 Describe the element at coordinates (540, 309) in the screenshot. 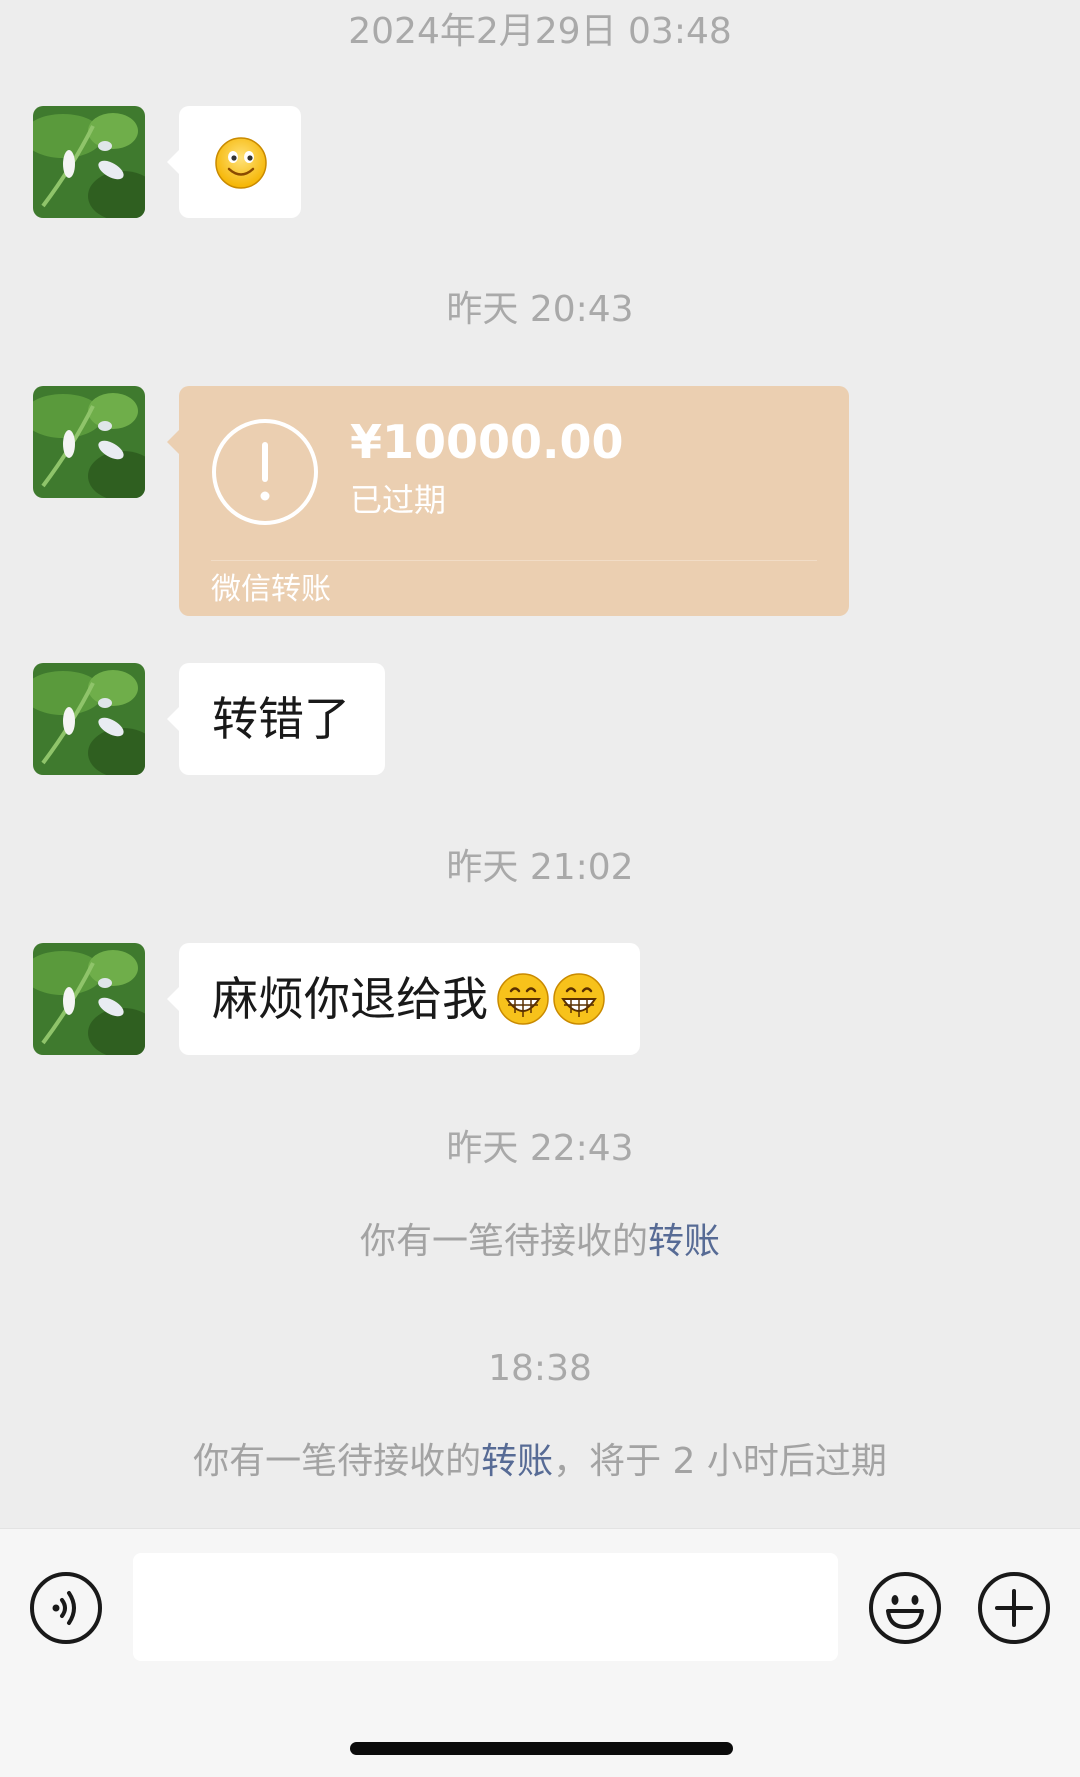

I see `timestamp: 昨天 20:43` at that location.